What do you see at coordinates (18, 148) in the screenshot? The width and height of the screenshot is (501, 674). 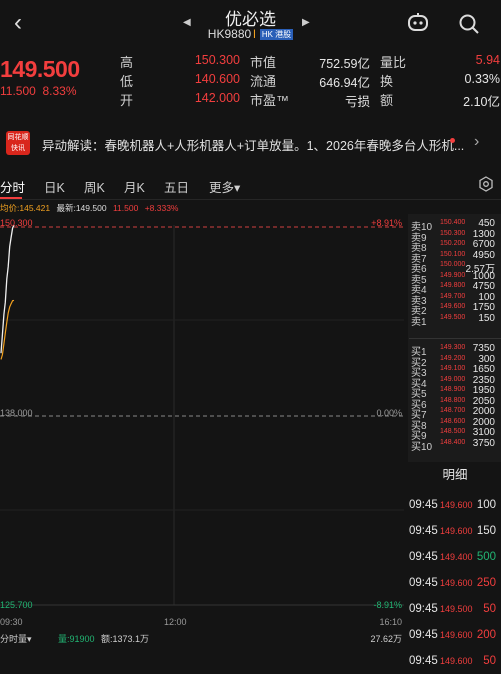 I see `news-badge-bottom: 快讯` at bounding box center [18, 148].